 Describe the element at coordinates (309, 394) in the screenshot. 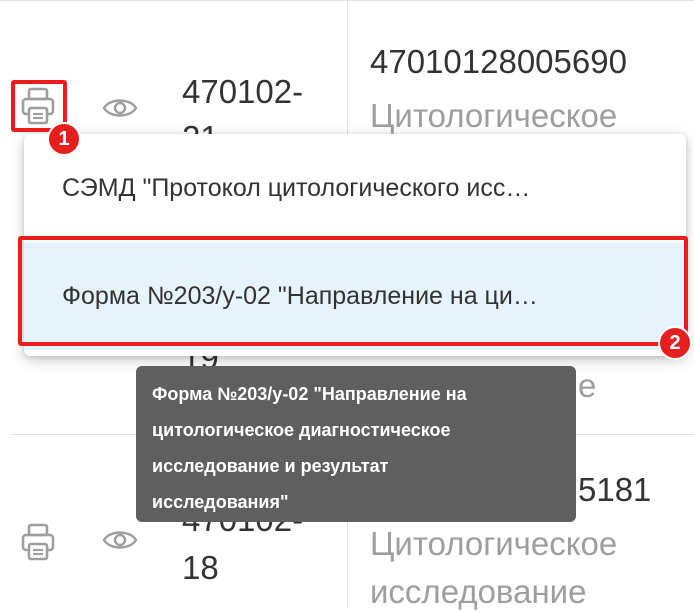

I see `tooltip-line: Форма №203/у-02 "Направление на` at that location.